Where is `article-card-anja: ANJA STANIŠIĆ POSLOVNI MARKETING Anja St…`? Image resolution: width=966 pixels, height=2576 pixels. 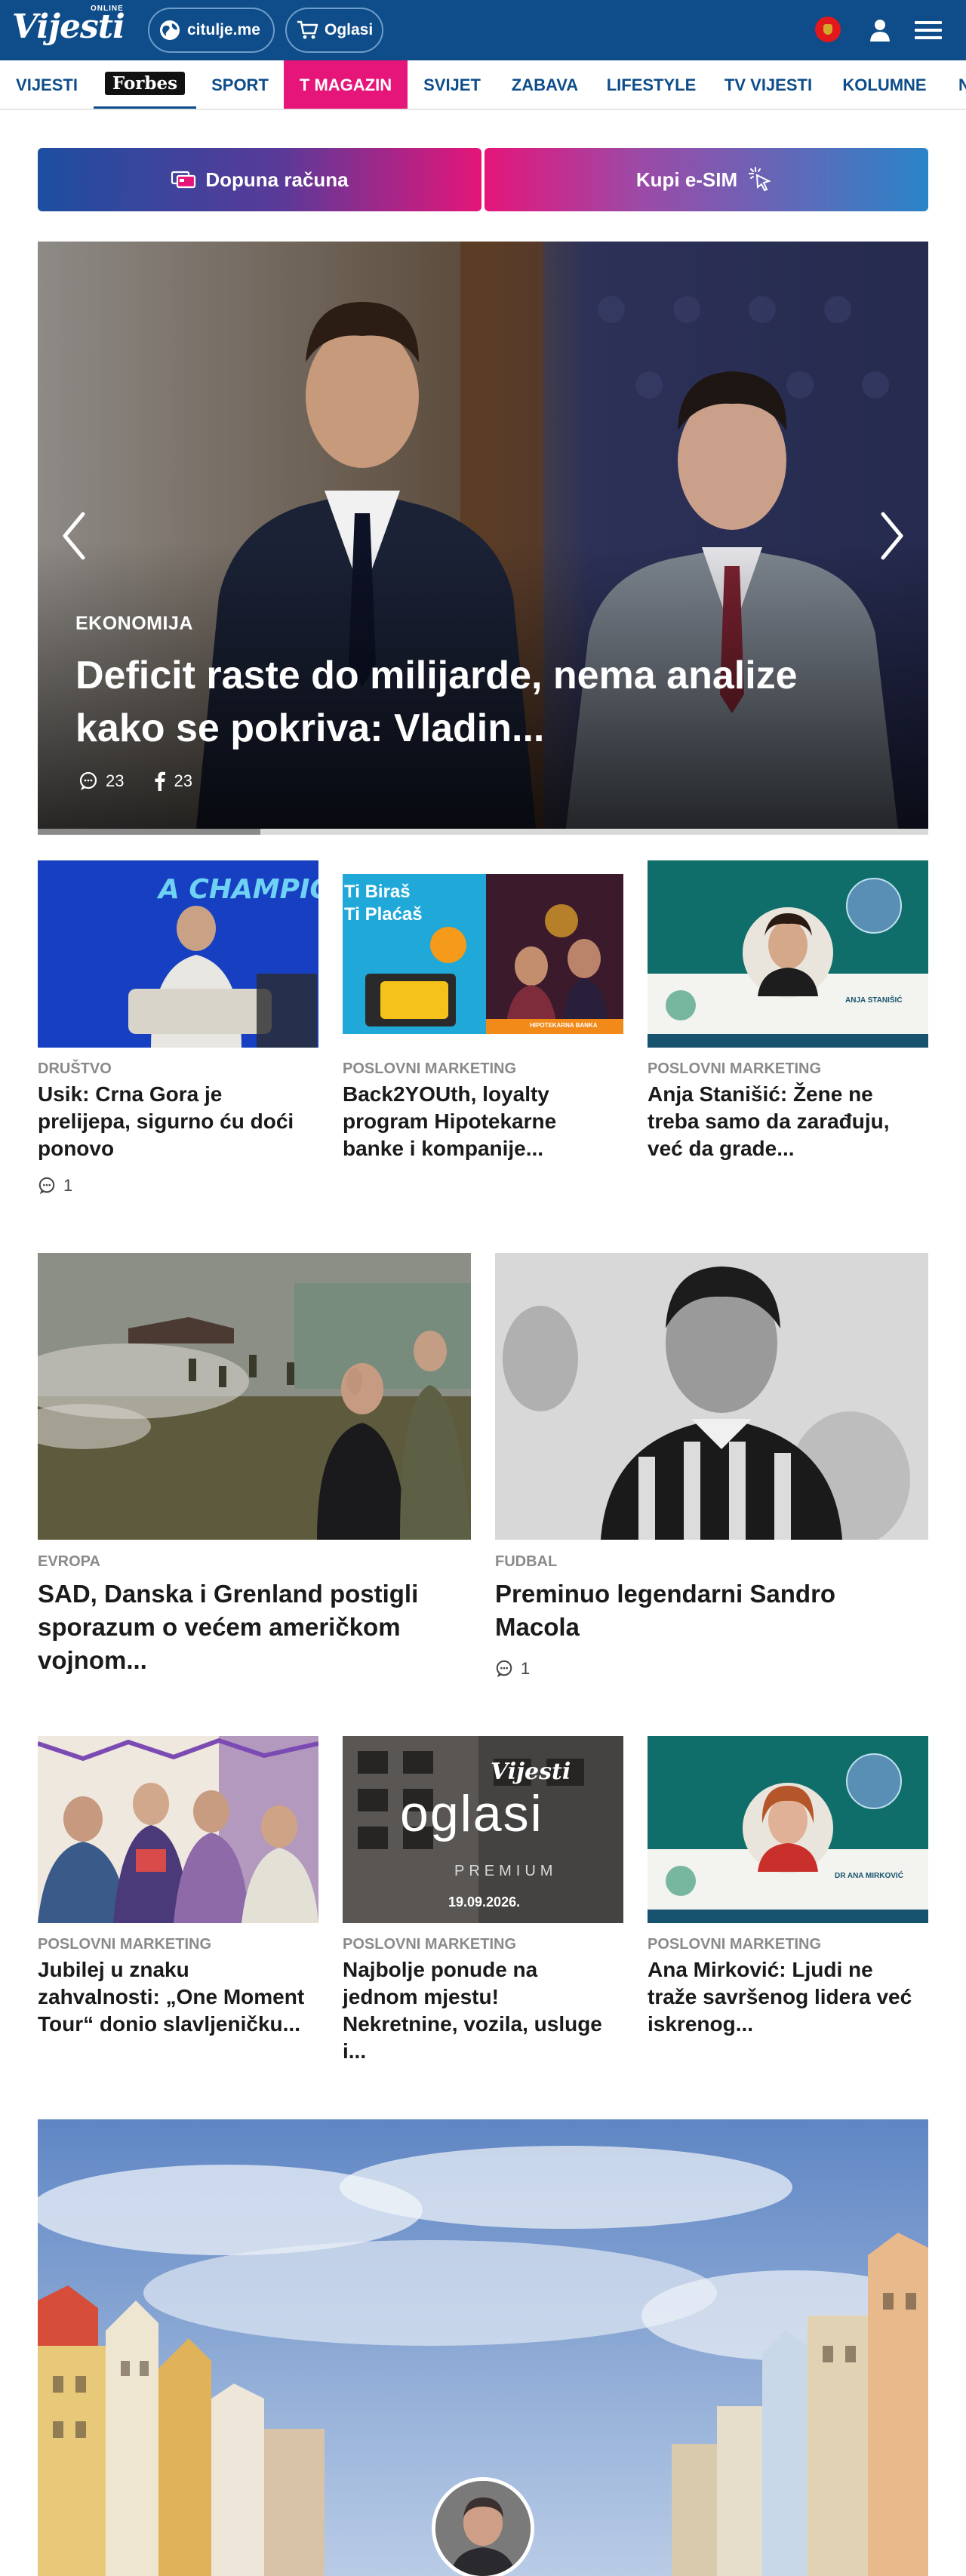
article-card-anja: ANJA STANIŠIĆ POSLOVNI MARKETING Anja St… is located at coordinates (788, 1034).